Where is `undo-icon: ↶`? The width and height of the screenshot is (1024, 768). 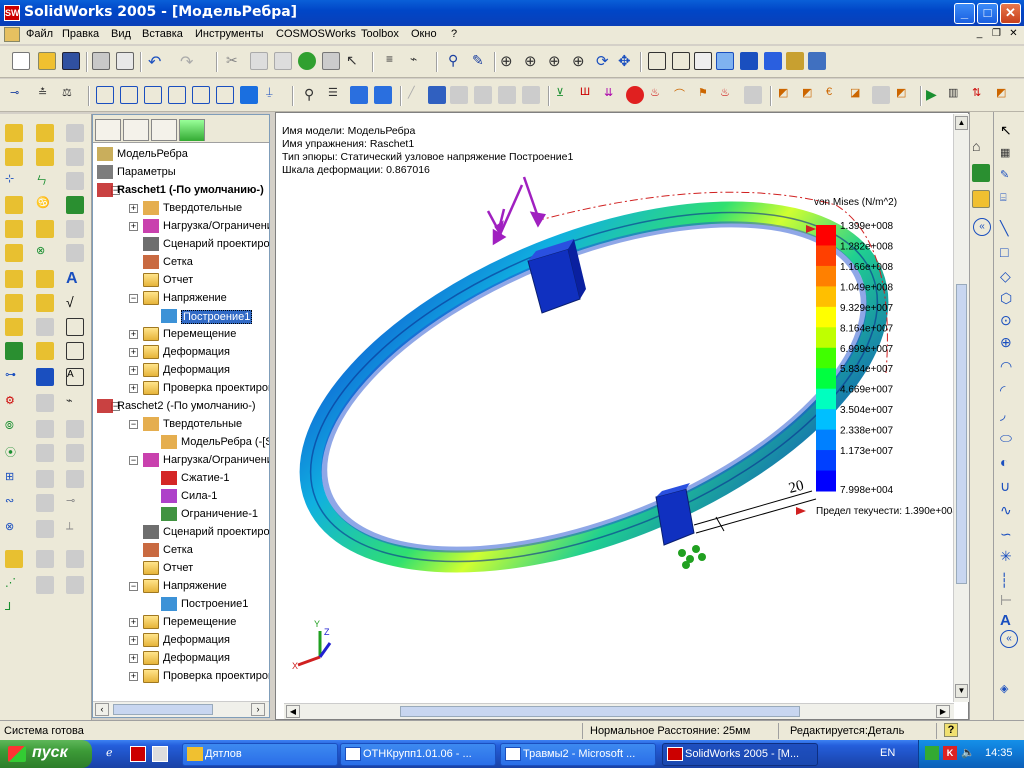 undo-icon: ↶ is located at coordinates (157, 61).